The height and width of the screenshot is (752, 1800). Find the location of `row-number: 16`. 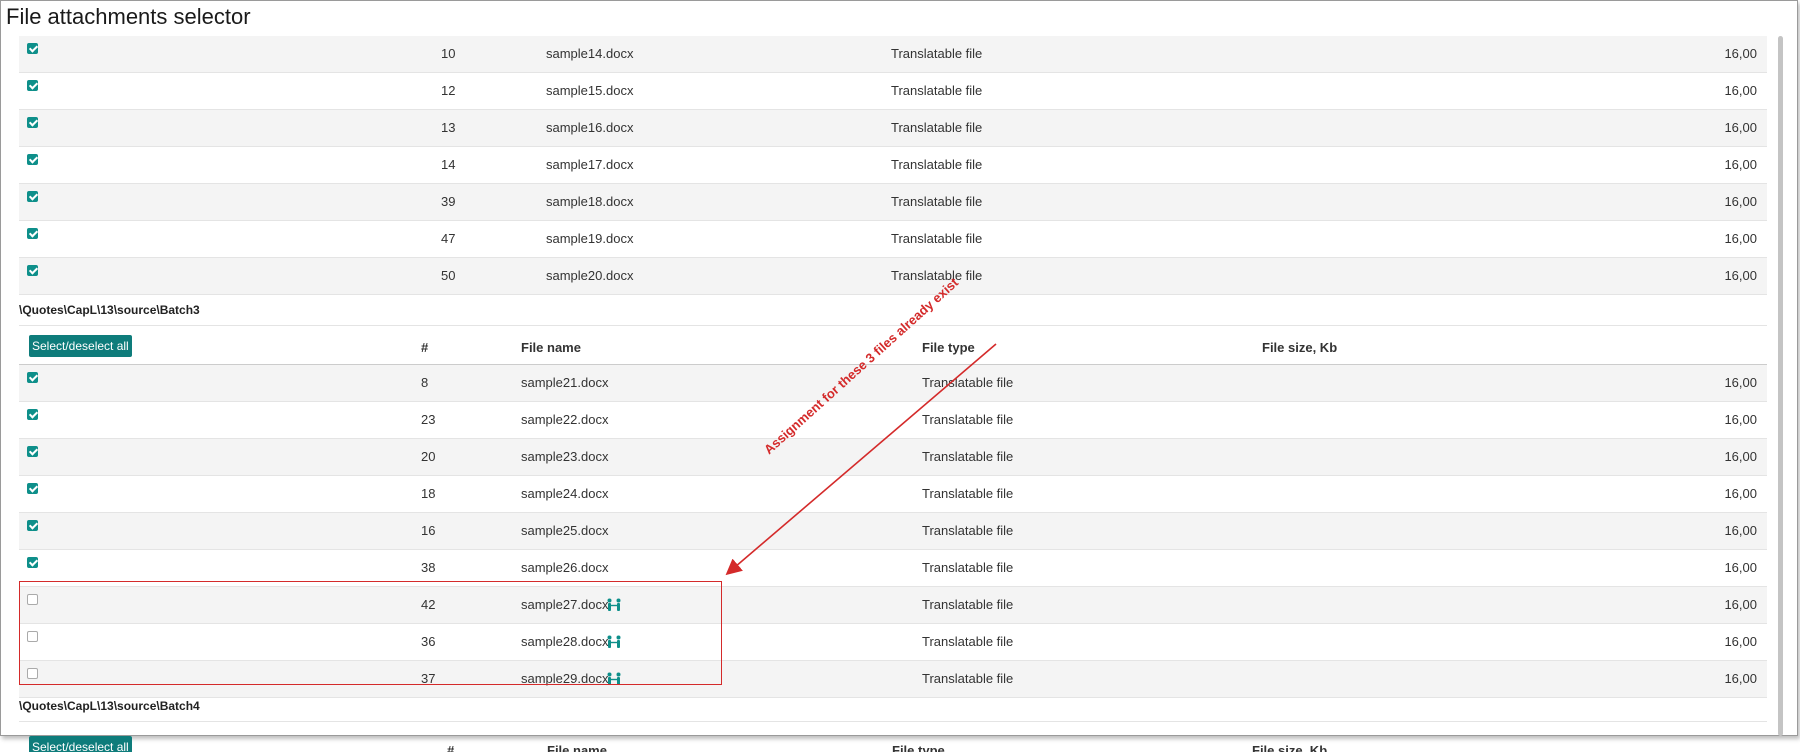

row-number: 16 is located at coordinates (428, 530).